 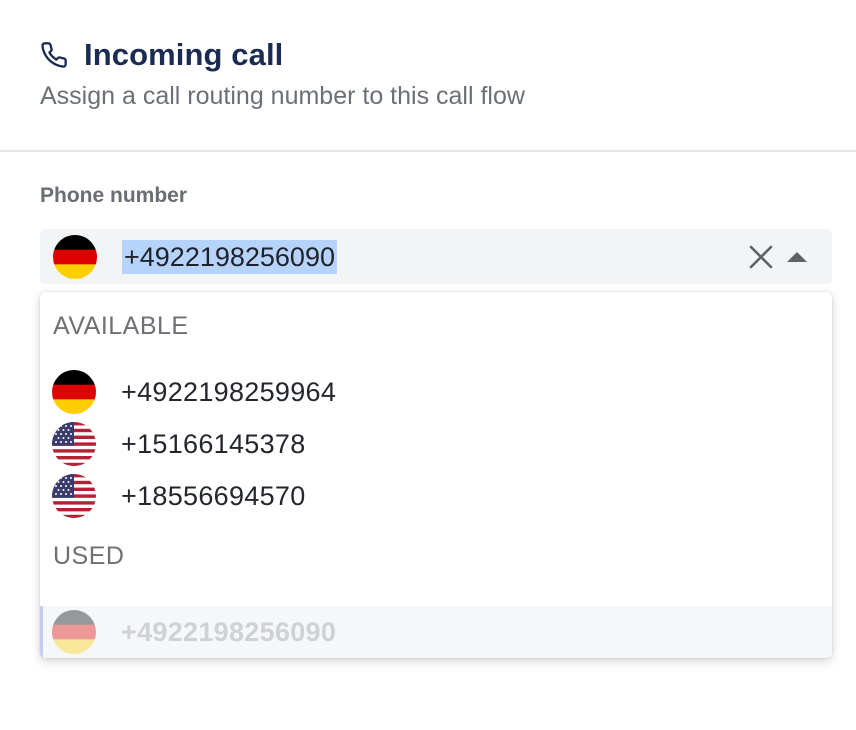 I want to click on clear-icon, so click(x=761, y=257).